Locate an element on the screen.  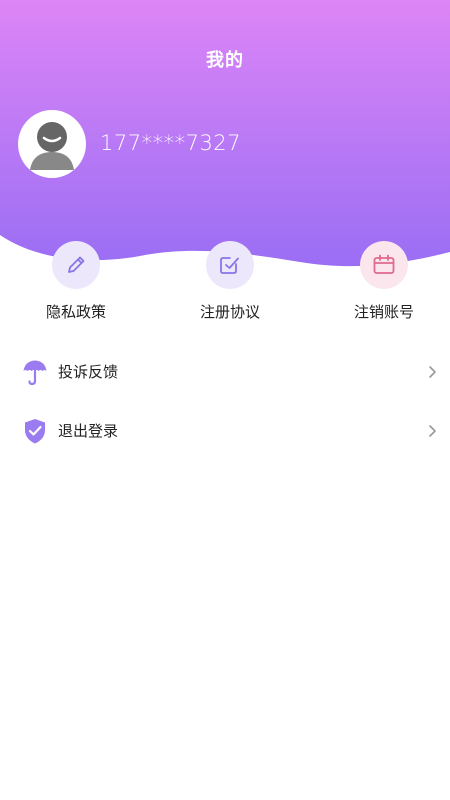
privacy-policy-label: 隐私政策 is located at coordinates (75, 312).